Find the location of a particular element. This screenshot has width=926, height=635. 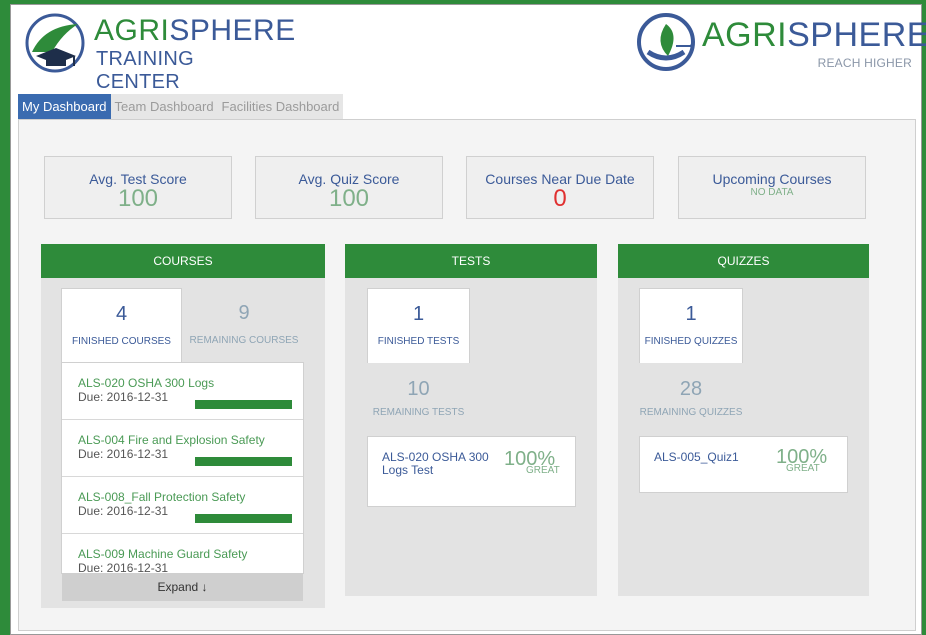

upcoming-courses-card: Upcoming Courses NO DATA is located at coordinates (772, 187).